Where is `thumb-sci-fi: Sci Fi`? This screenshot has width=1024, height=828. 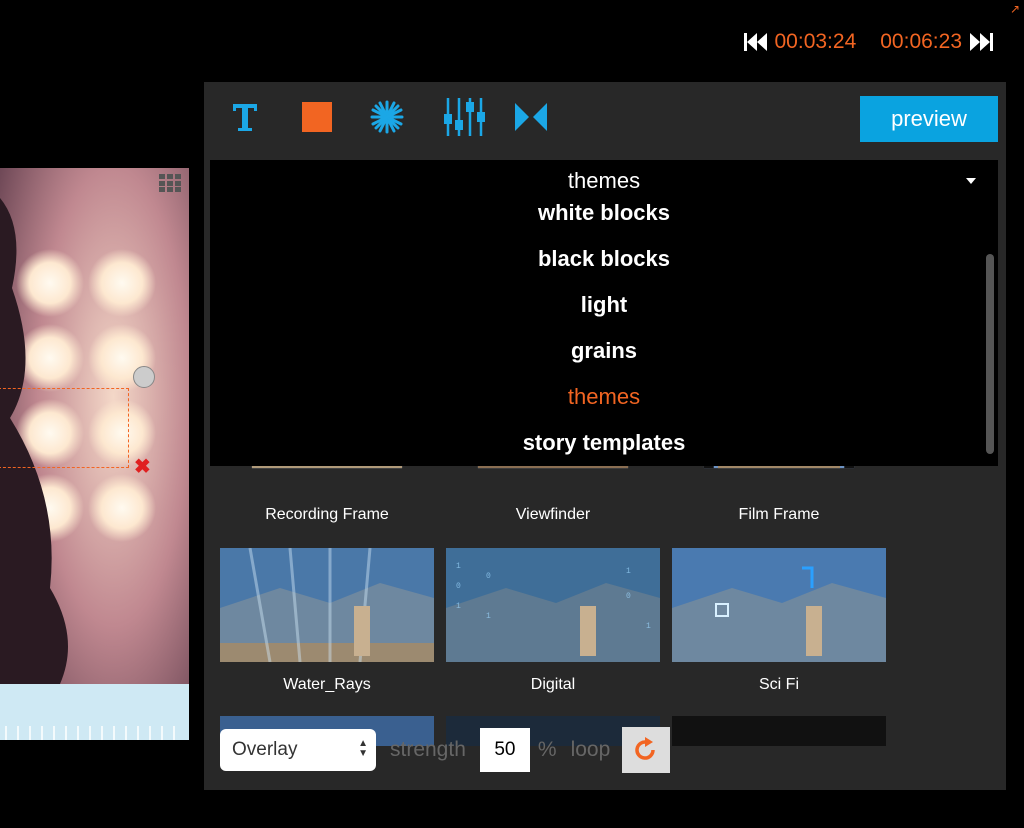 thumb-sci-fi: Sci Fi is located at coordinates (779, 621).